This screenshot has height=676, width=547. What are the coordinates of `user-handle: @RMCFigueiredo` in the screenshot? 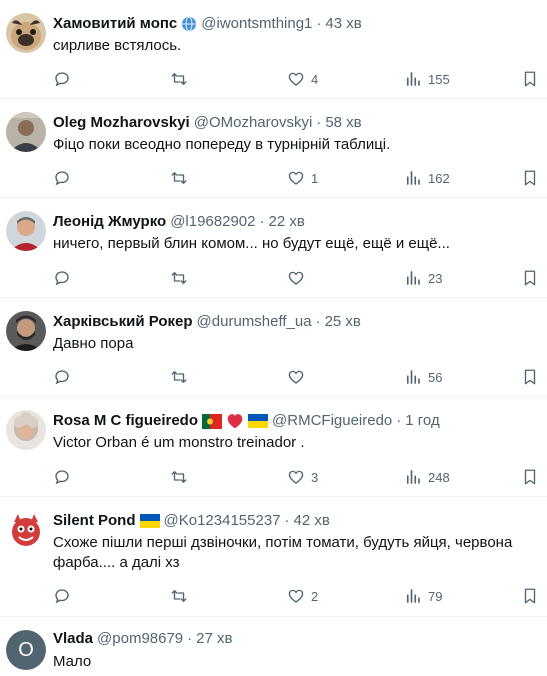 It's located at (332, 421).